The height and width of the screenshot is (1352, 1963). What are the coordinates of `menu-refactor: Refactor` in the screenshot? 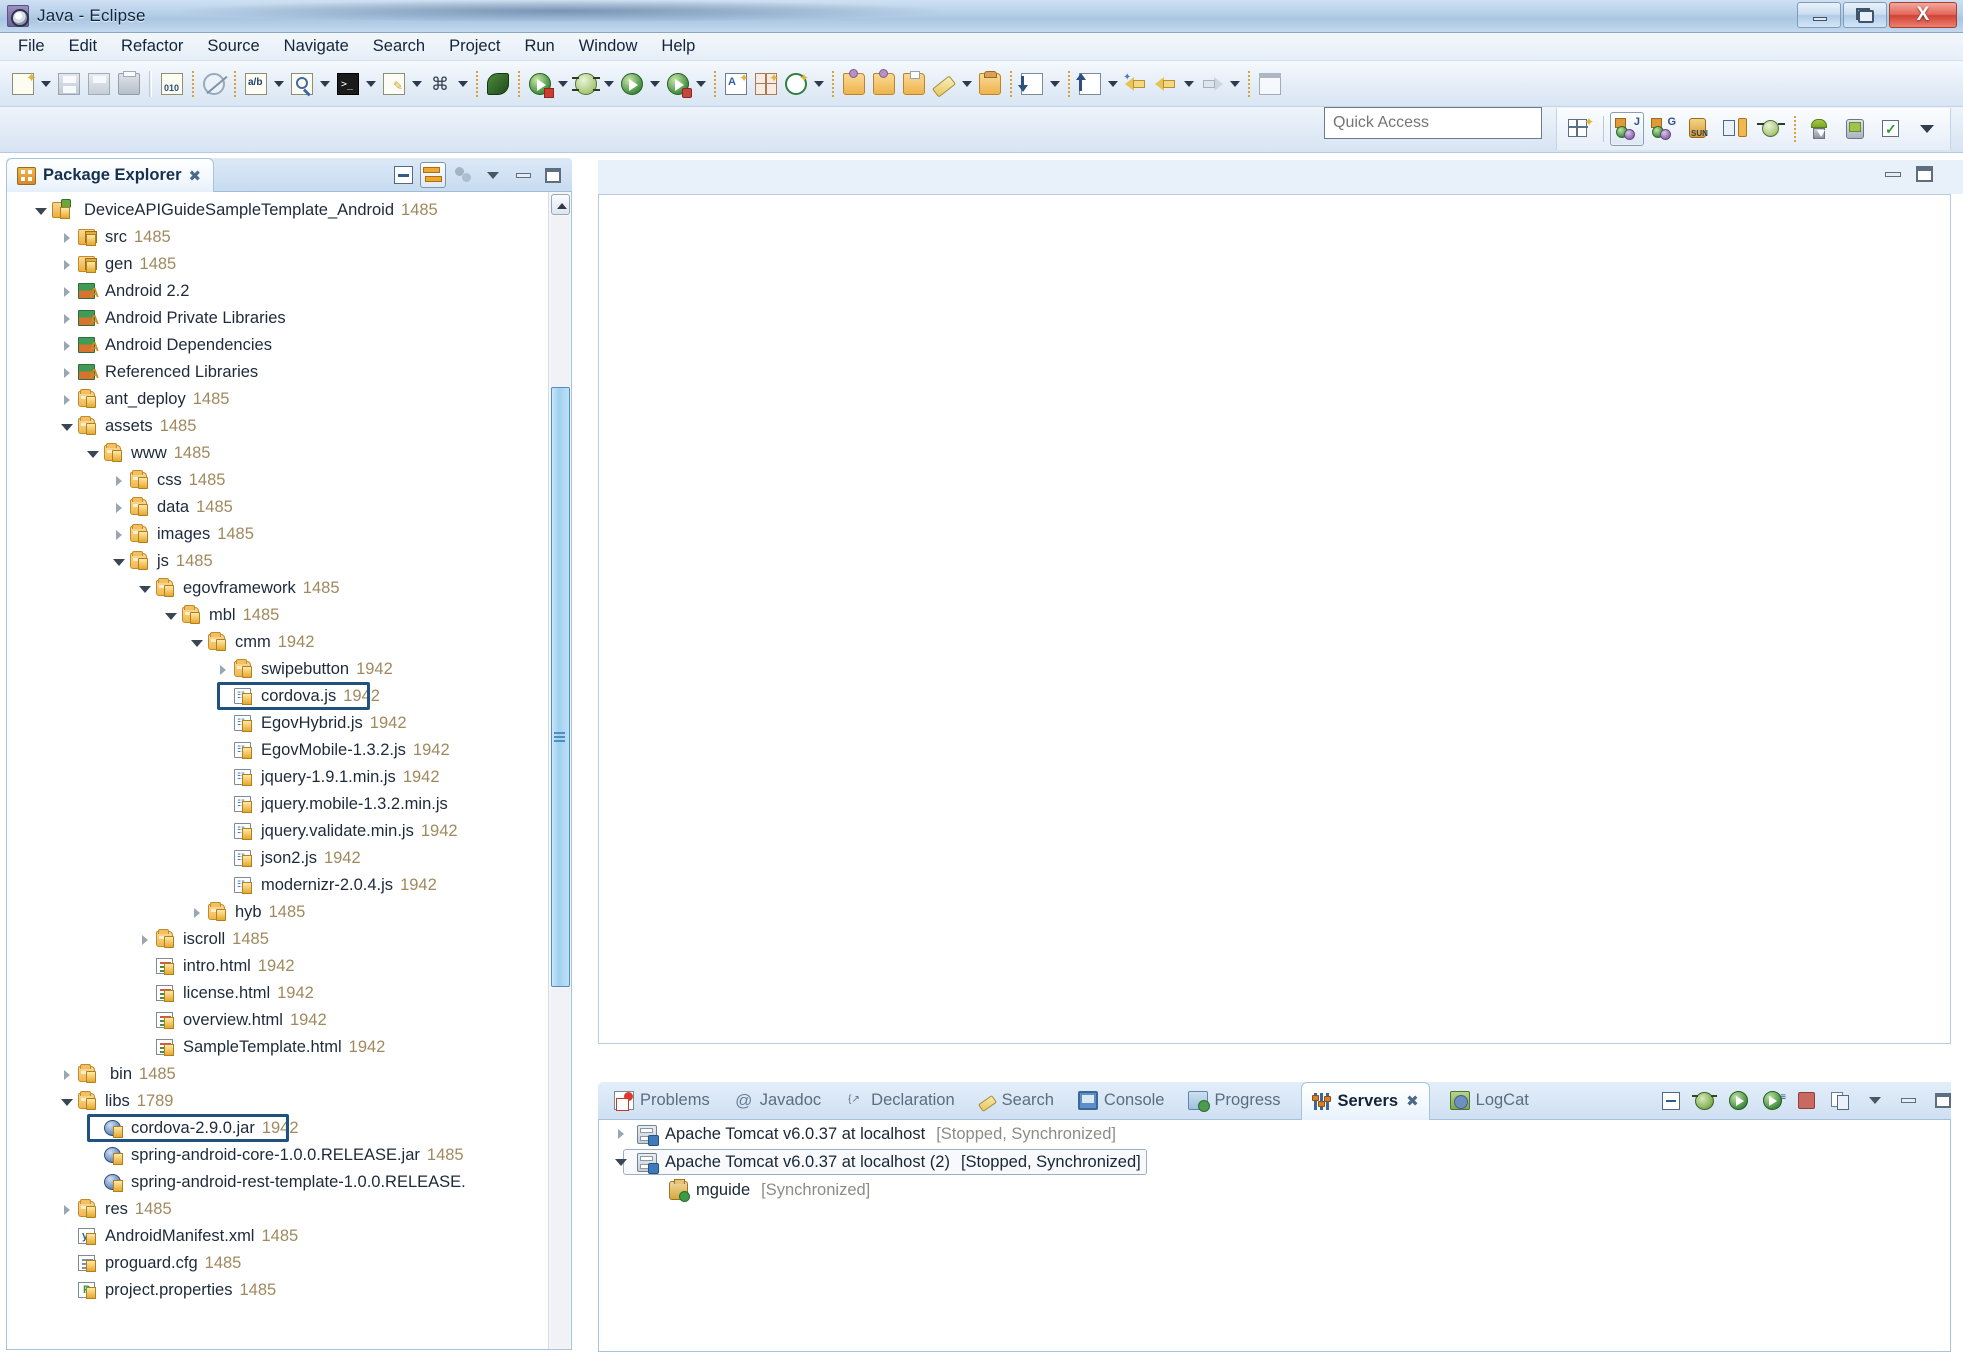 It's located at (152, 46).